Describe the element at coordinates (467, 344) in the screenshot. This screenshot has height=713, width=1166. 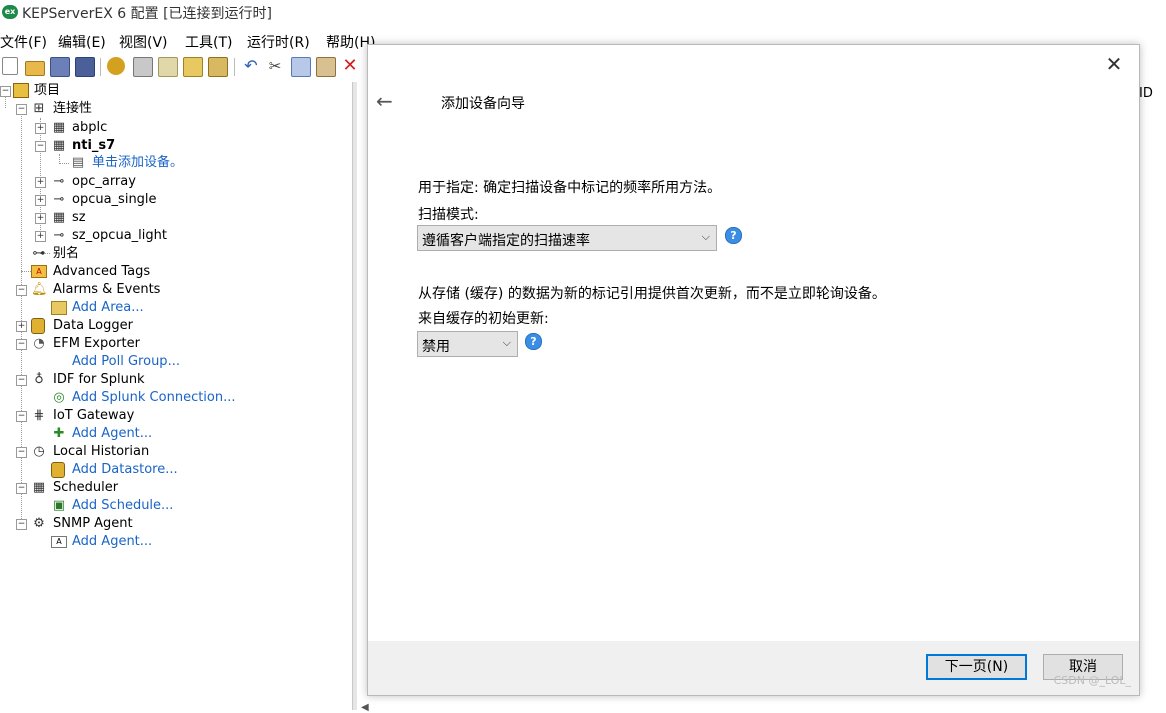
I see `cache-initial-update-select: 禁用 ⌵` at that location.